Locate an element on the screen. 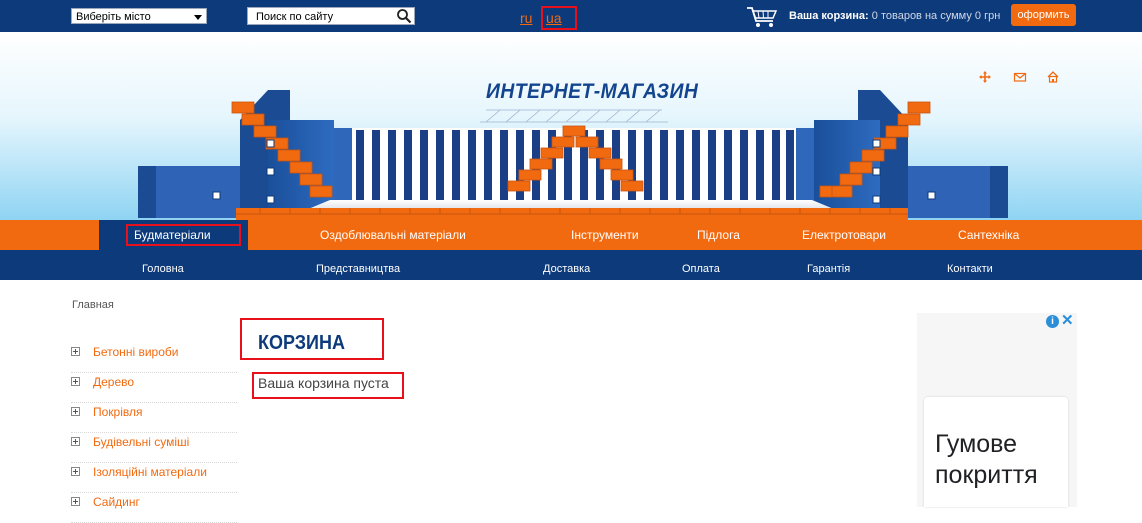 The width and height of the screenshot is (1142, 523). sidebar-item-label: Будівельні суміші is located at coordinates (141, 442).